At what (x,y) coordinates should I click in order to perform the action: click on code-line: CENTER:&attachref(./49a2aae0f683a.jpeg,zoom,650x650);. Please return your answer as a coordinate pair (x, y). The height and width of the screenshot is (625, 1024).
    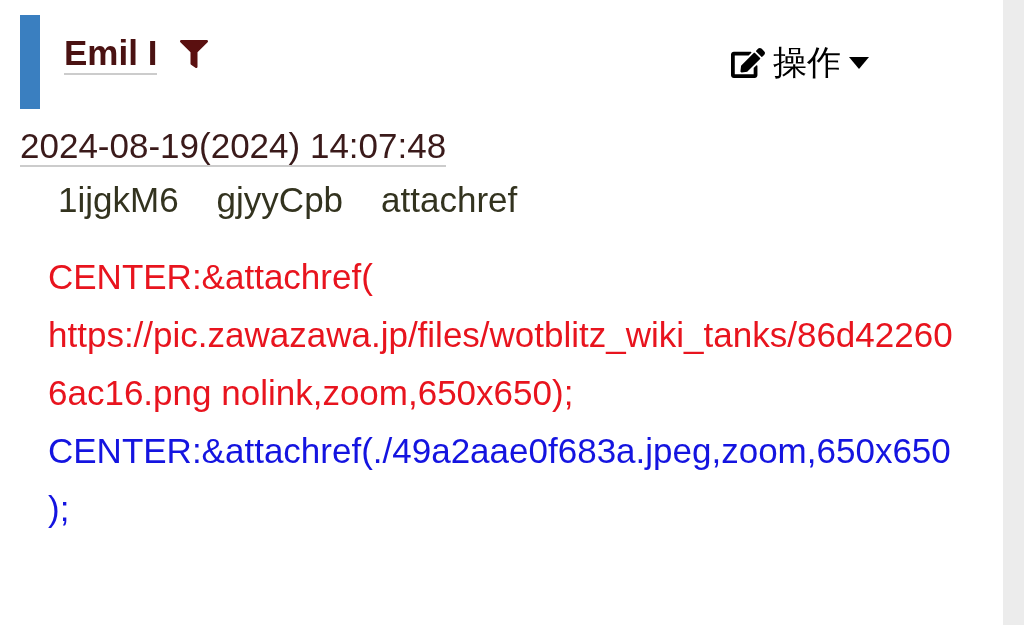
    Looking at the image, I should click on (500, 480).